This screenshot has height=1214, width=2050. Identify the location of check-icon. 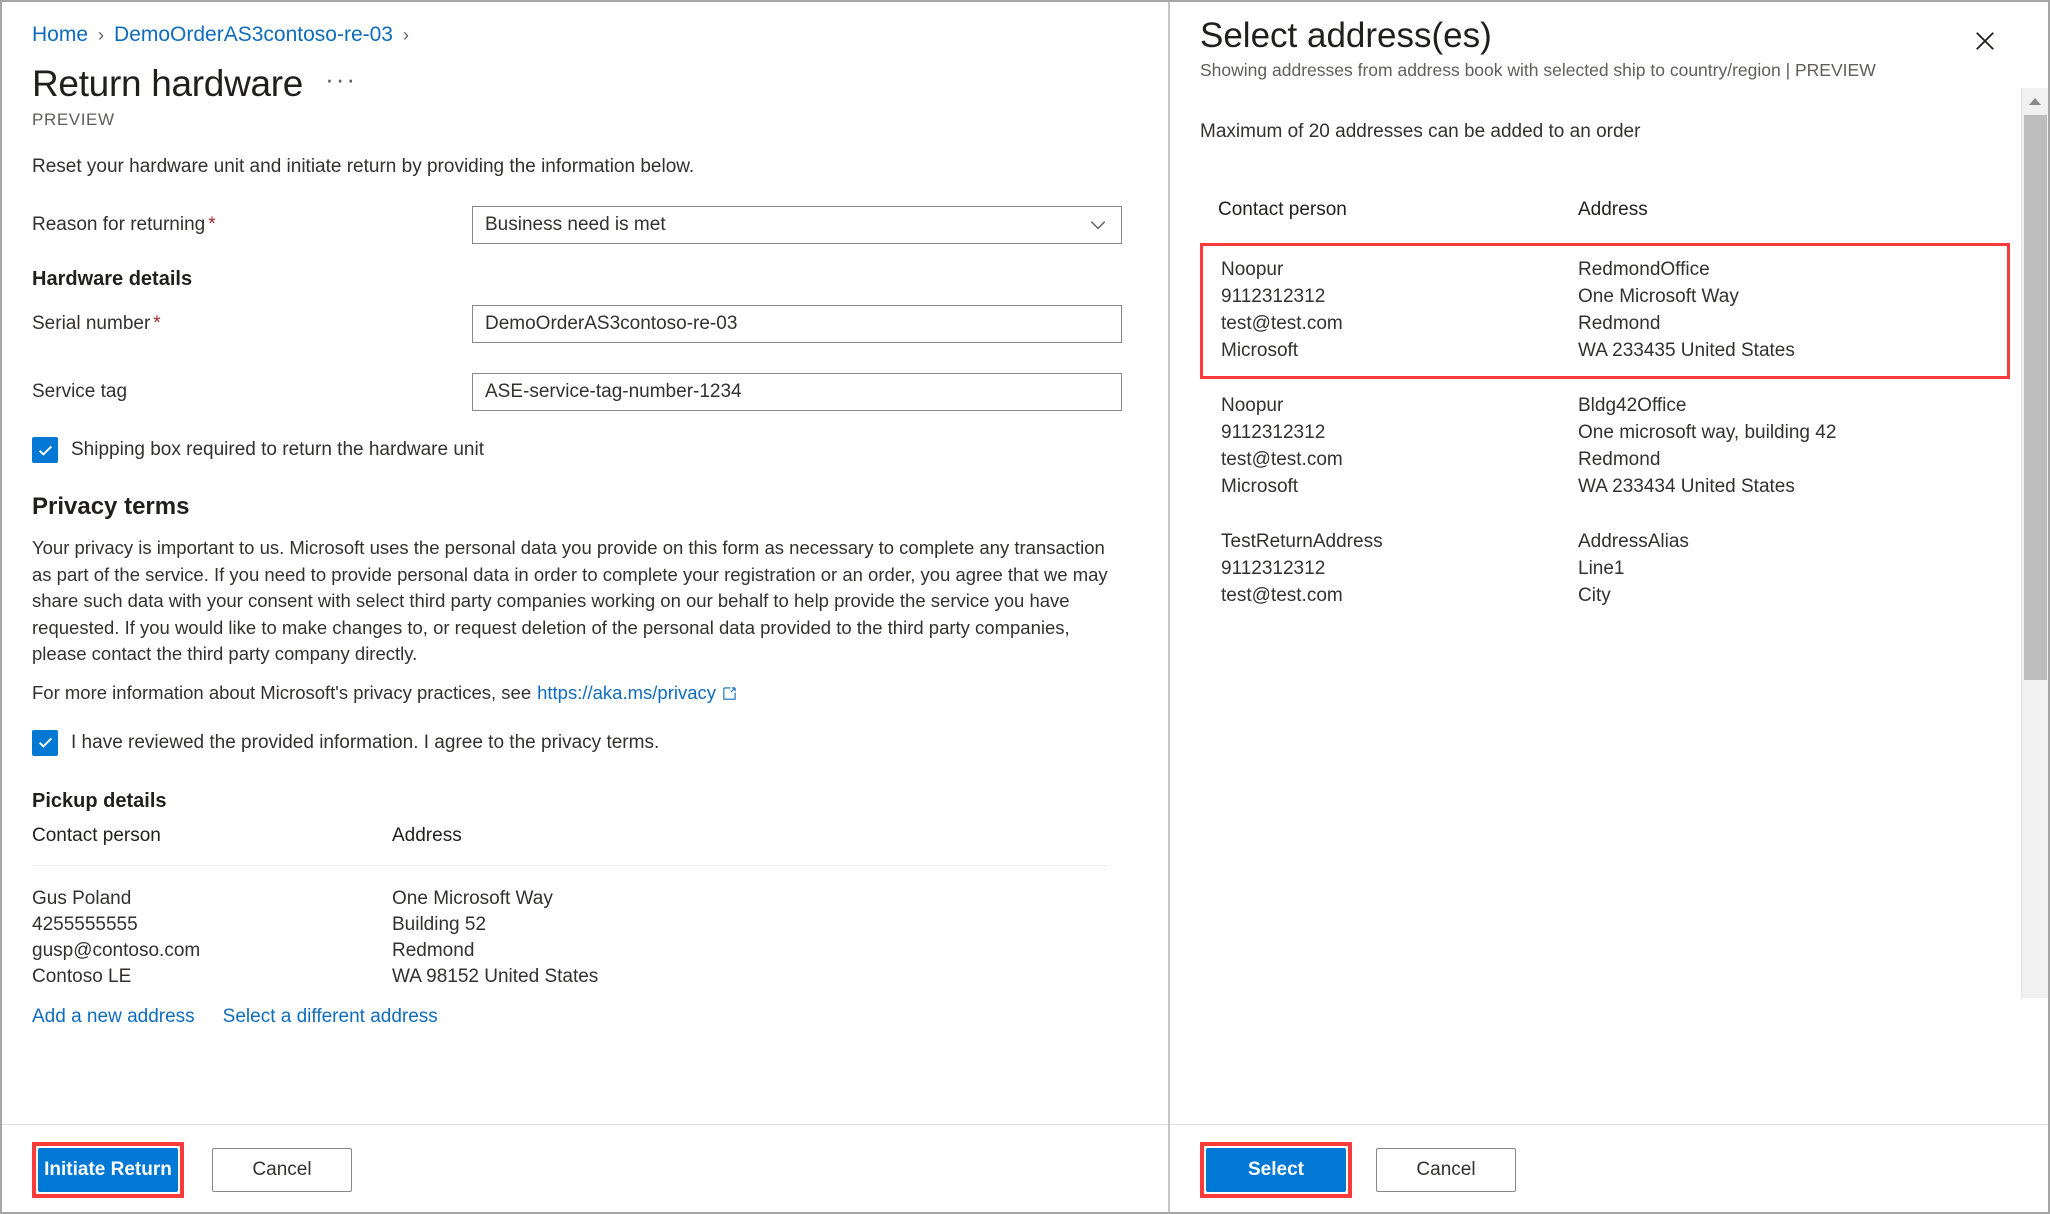
(45, 450).